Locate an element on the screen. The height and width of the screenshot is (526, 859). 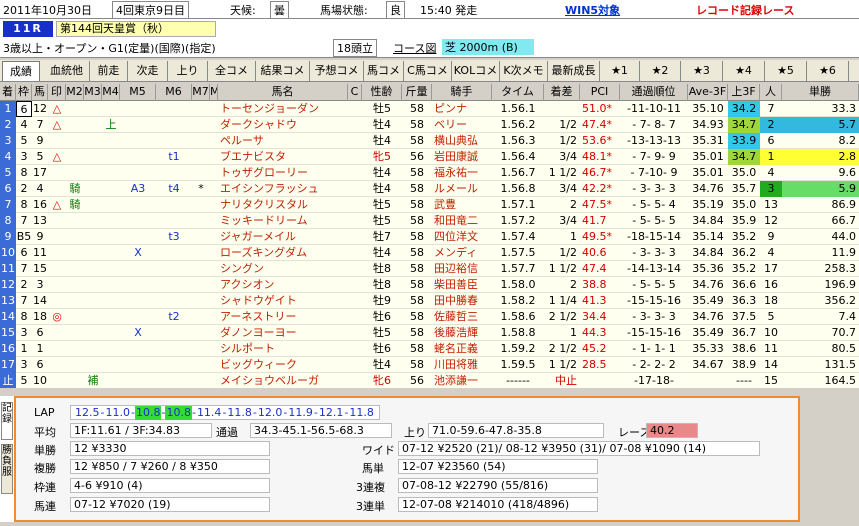
cell-name: ジャガーメイル is located at coordinates (258, 236).